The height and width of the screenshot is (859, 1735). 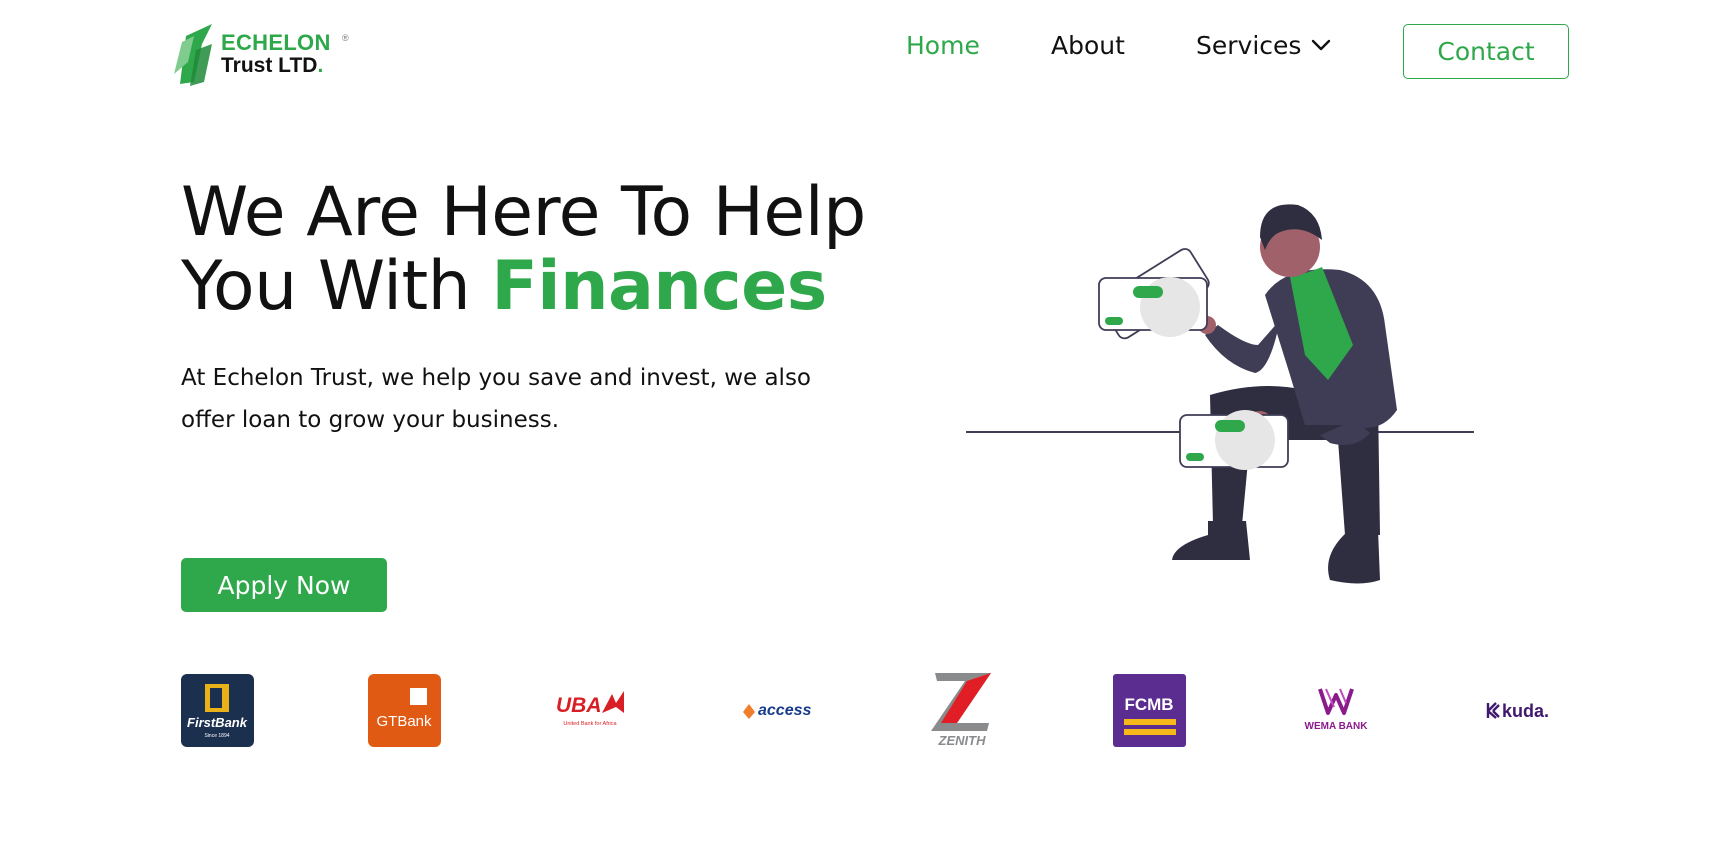 I want to click on logo-text-echelon: ECHELON, so click(x=276, y=42).